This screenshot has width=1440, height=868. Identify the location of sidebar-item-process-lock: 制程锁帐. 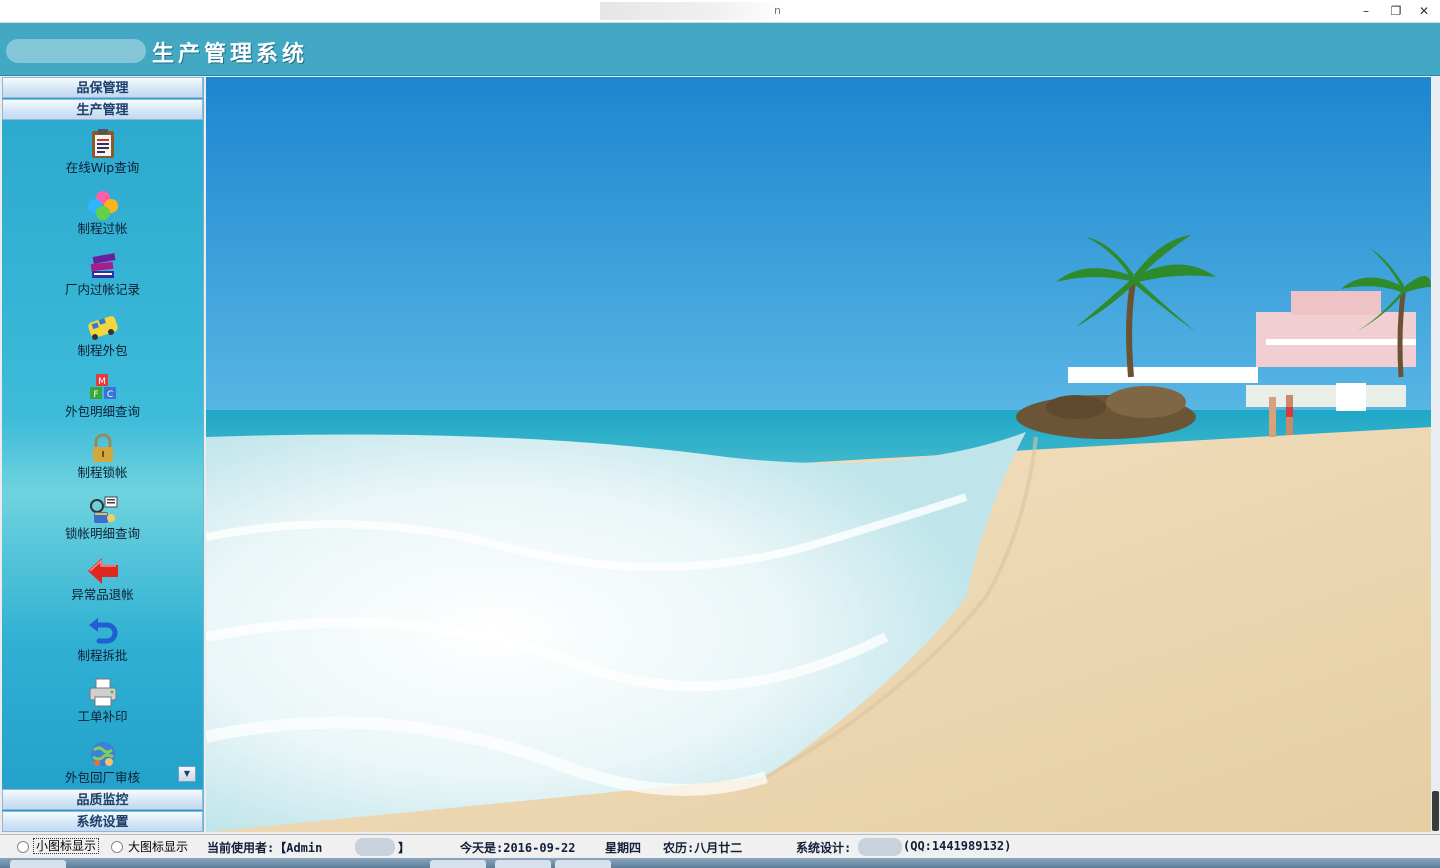
(102, 457).